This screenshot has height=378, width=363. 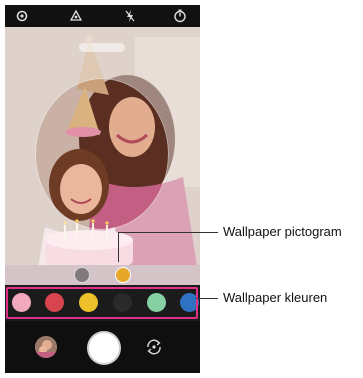 What do you see at coordinates (156, 302) in the screenshot?
I see `color-swatch-mint` at bounding box center [156, 302].